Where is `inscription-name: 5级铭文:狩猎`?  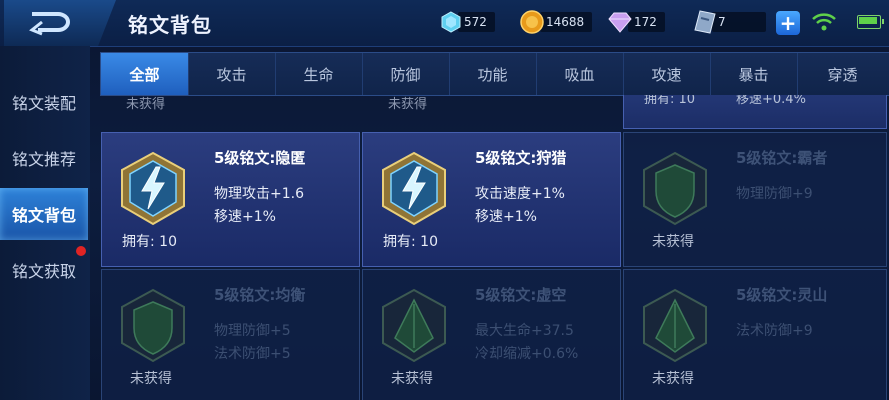 inscription-name: 5级铭文:狩猎 is located at coordinates (521, 158).